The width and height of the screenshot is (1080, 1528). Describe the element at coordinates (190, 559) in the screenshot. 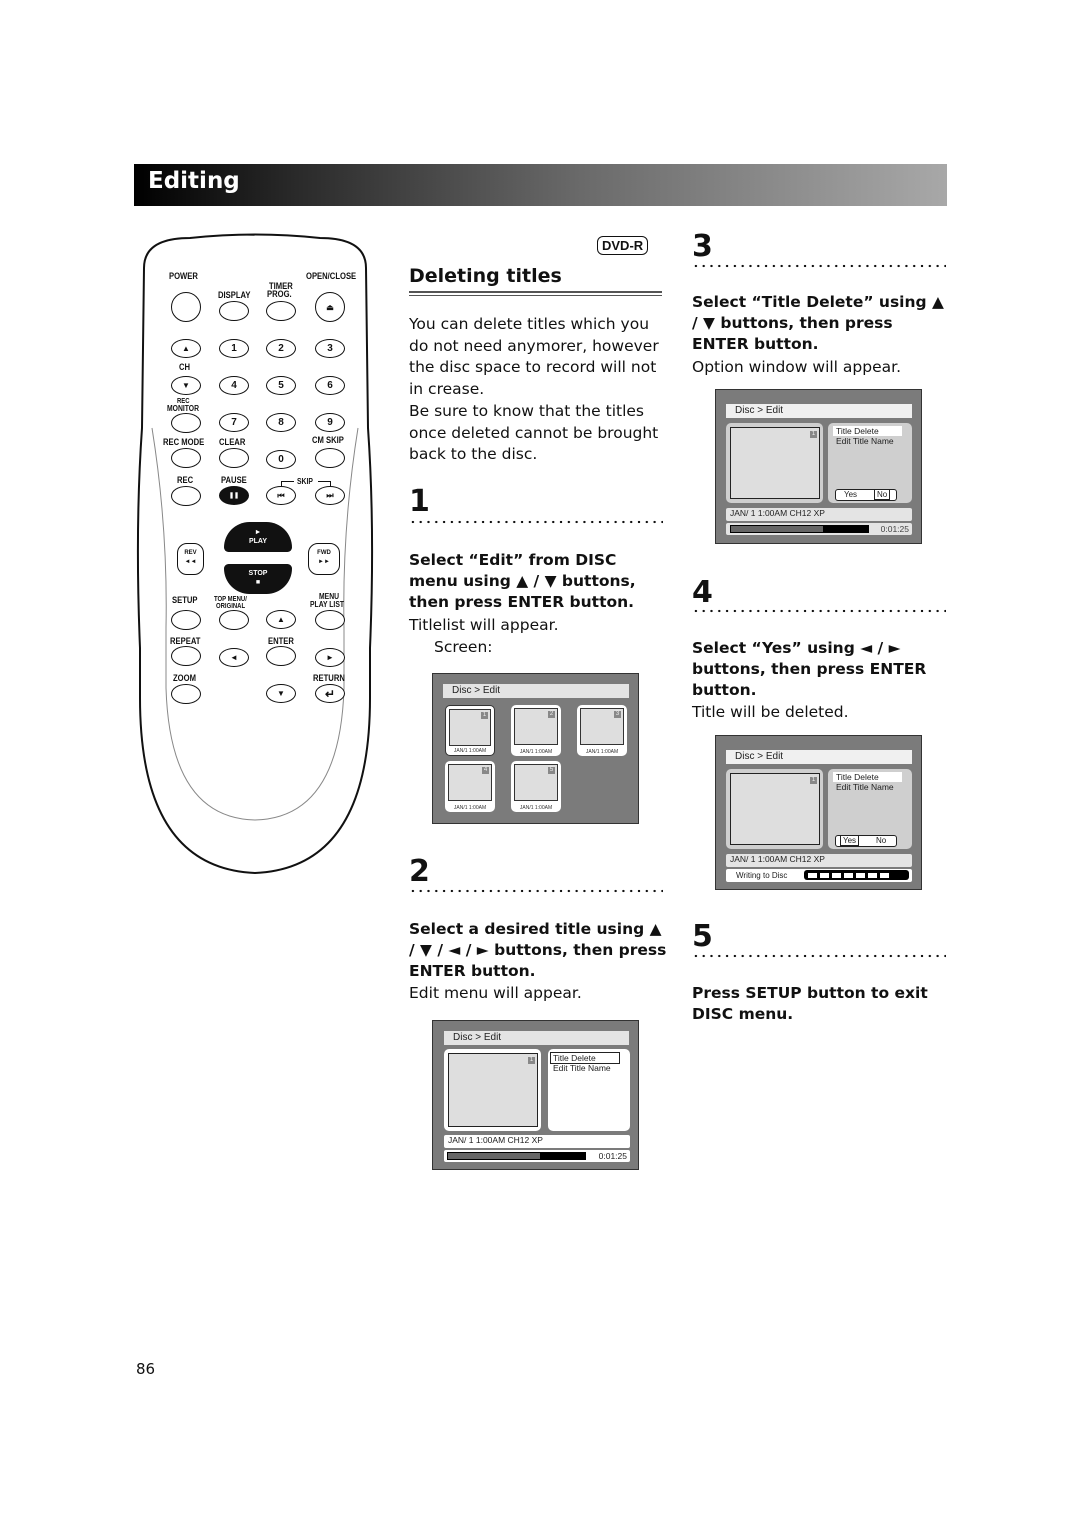

I see `rev-button: REV ◄◄` at that location.